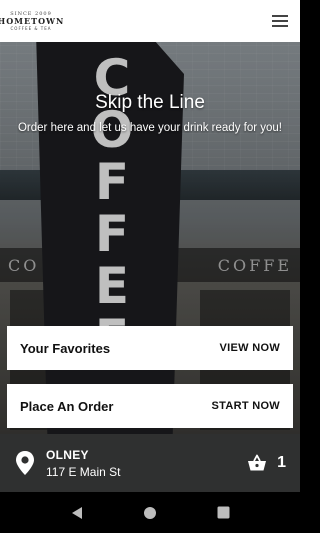 This screenshot has width=320, height=533. Describe the element at coordinates (281, 462) in the screenshot. I see `cart-count: 1` at that location.